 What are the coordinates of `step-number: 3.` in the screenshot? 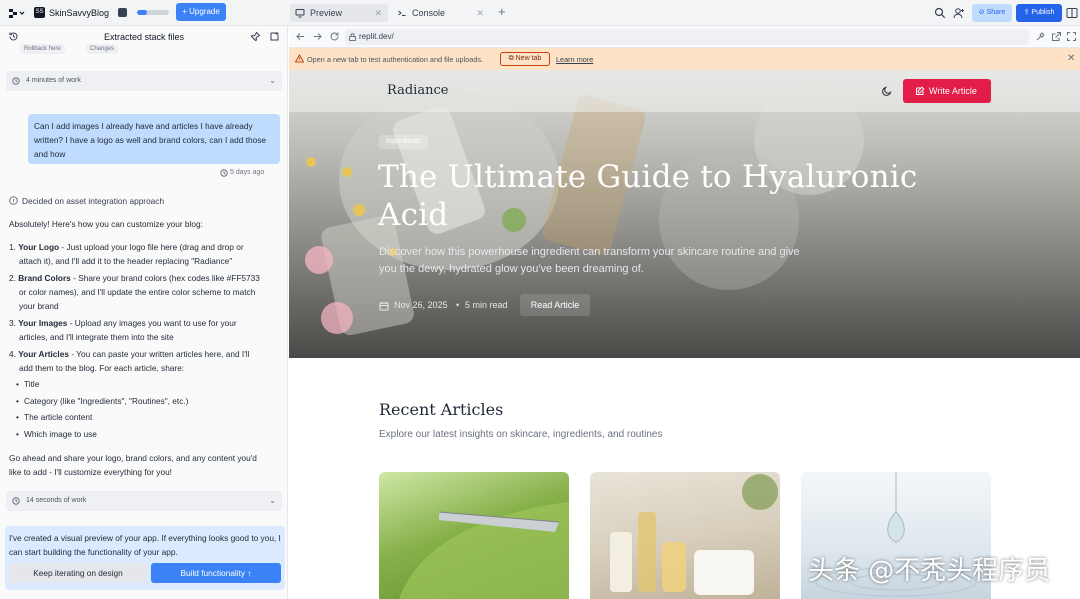 It's located at (12, 323).